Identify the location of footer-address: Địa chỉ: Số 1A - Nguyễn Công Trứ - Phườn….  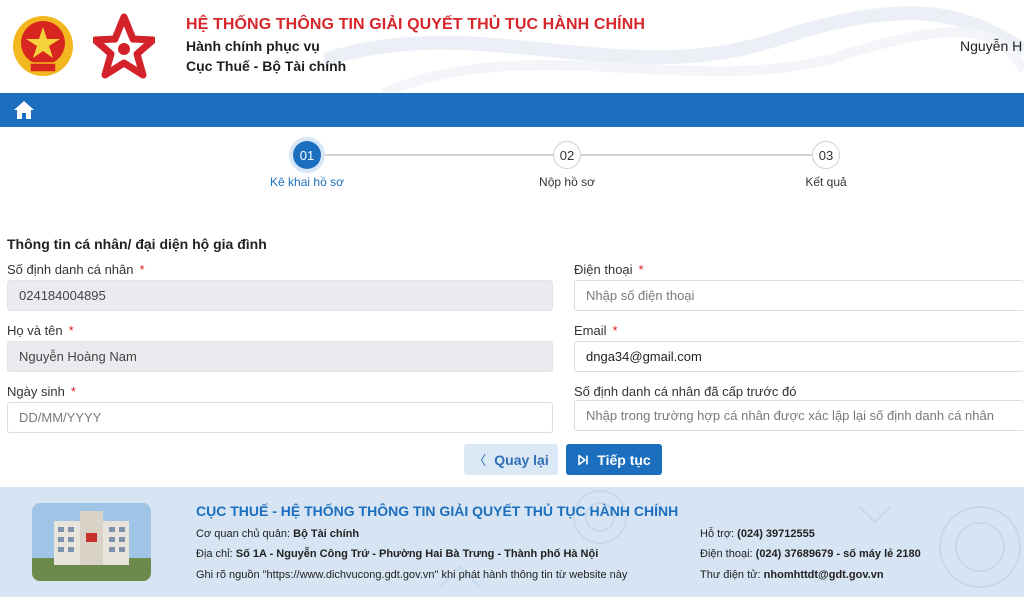
(397, 554).